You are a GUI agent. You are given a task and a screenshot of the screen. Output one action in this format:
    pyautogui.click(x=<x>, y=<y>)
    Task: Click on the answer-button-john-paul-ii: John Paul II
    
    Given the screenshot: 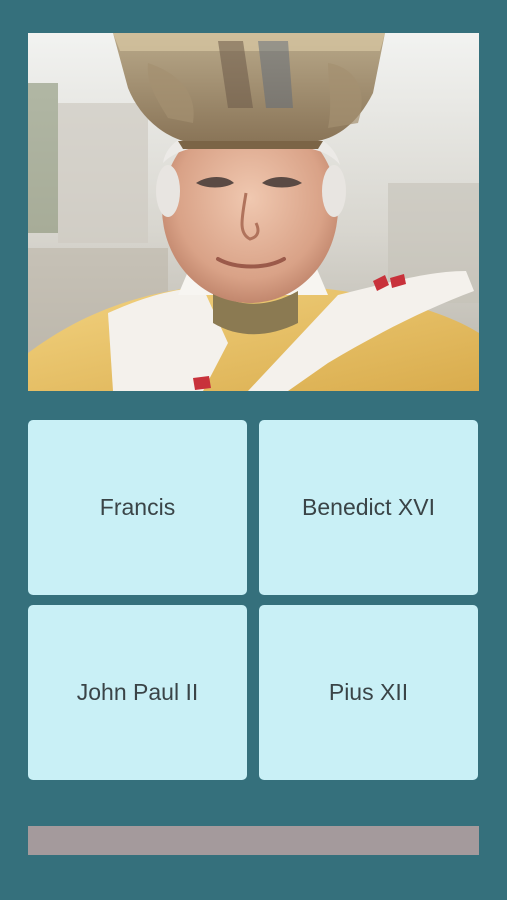 What is the action you would take?
    pyautogui.click(x=137, y=692)
    